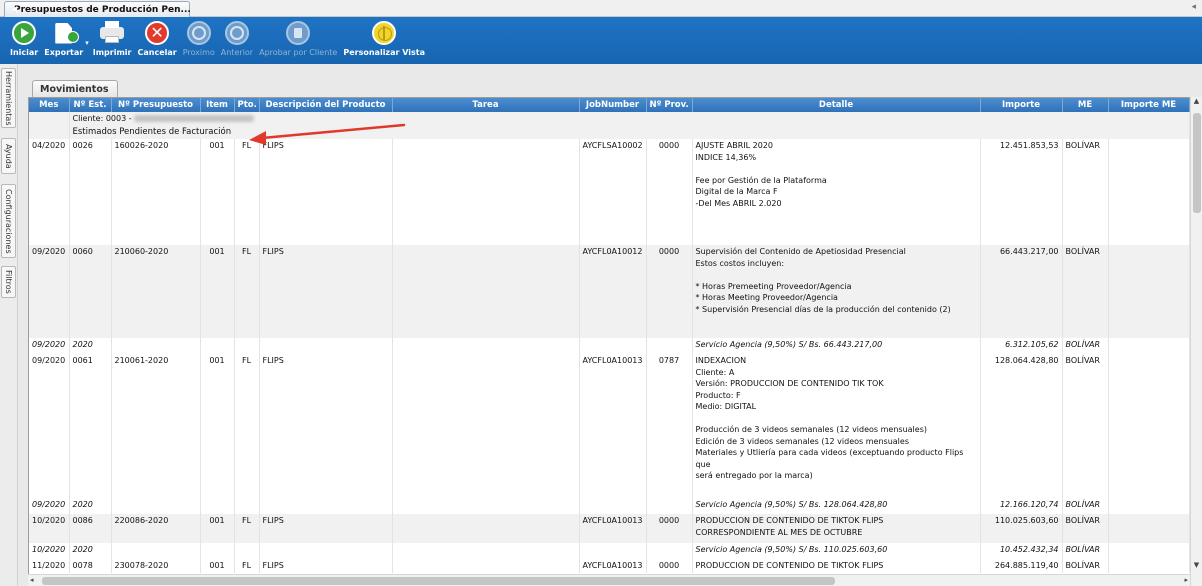  Describe the element at coordinates (326, 105) in the screenshot. I see `col-header-descripcion: Descripción del Producto` at that location.